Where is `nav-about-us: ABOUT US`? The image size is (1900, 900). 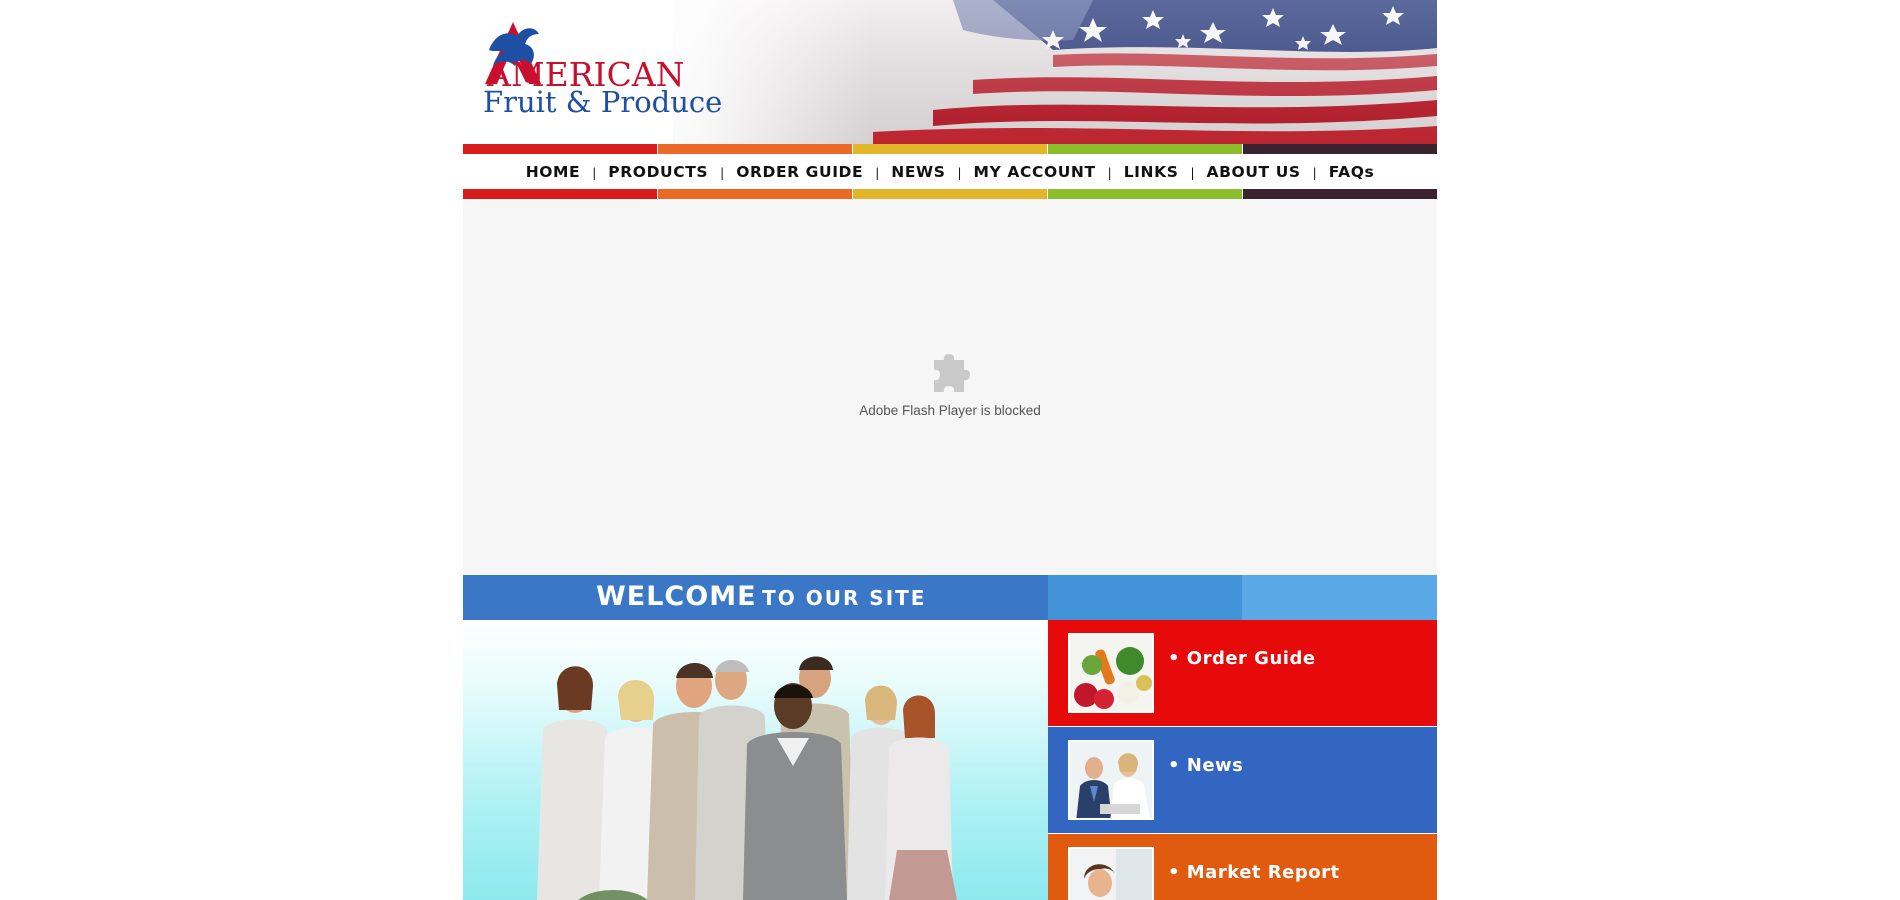
nav-about-us: ABOUT US is located at coordinates (1254, 172).